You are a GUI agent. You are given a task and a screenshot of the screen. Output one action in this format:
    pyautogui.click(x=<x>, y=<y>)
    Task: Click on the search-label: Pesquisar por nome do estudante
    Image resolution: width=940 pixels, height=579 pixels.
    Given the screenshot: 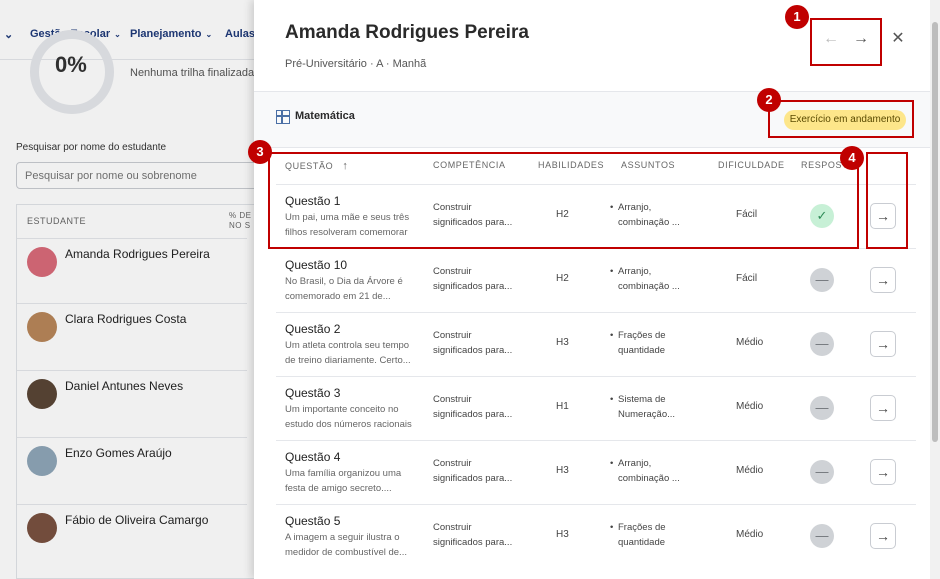 What is the action you would take?
    pyautogui.click(x=91, y=147)
    